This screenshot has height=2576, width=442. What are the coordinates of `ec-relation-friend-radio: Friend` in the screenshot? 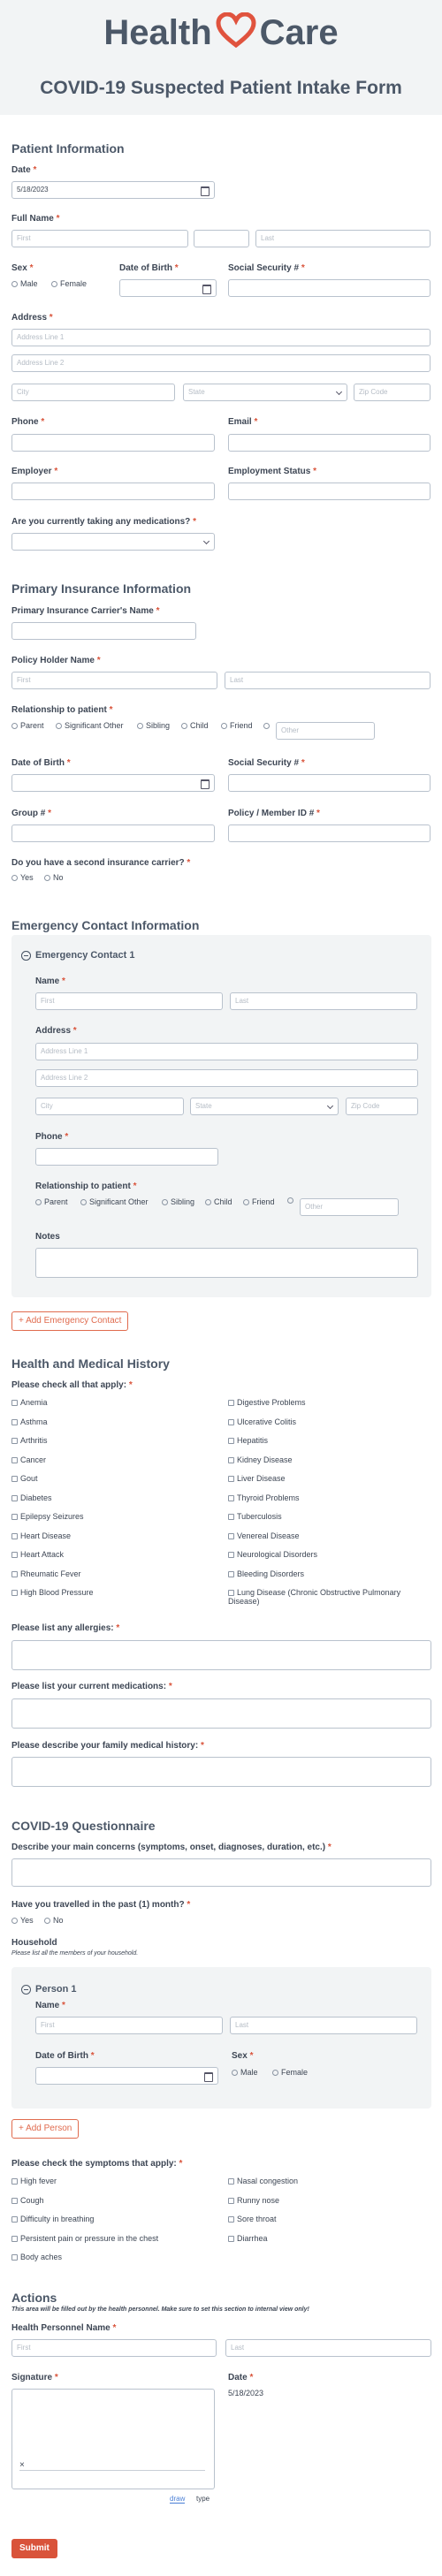 It's located at (259, 1201).